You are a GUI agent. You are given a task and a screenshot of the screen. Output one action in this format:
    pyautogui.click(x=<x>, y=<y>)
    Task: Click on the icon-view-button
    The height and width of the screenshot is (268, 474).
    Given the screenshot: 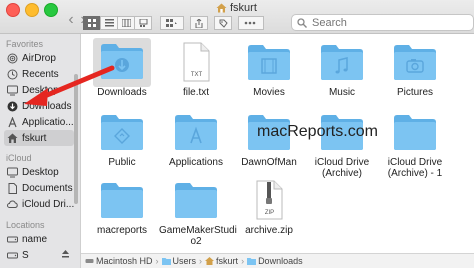 What is the action you would take?
    pyautogui.click(x=92, y=23)
    